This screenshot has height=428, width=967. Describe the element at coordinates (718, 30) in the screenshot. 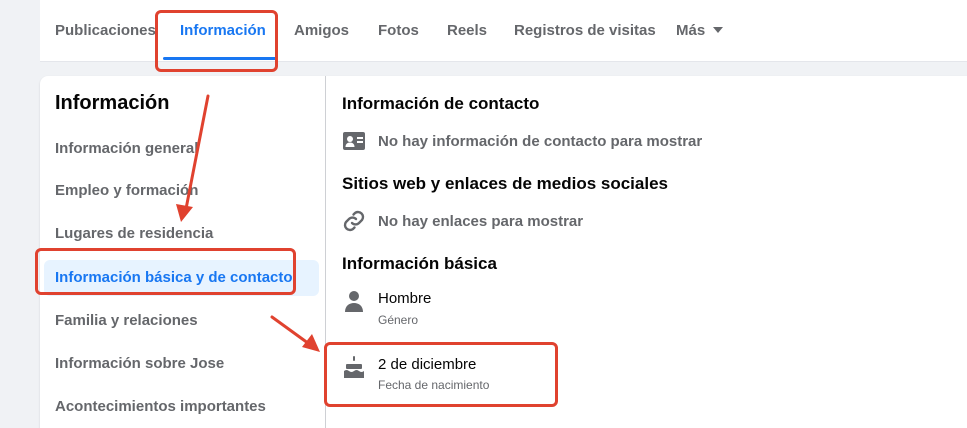

I see `caret-down-icon` at that location.